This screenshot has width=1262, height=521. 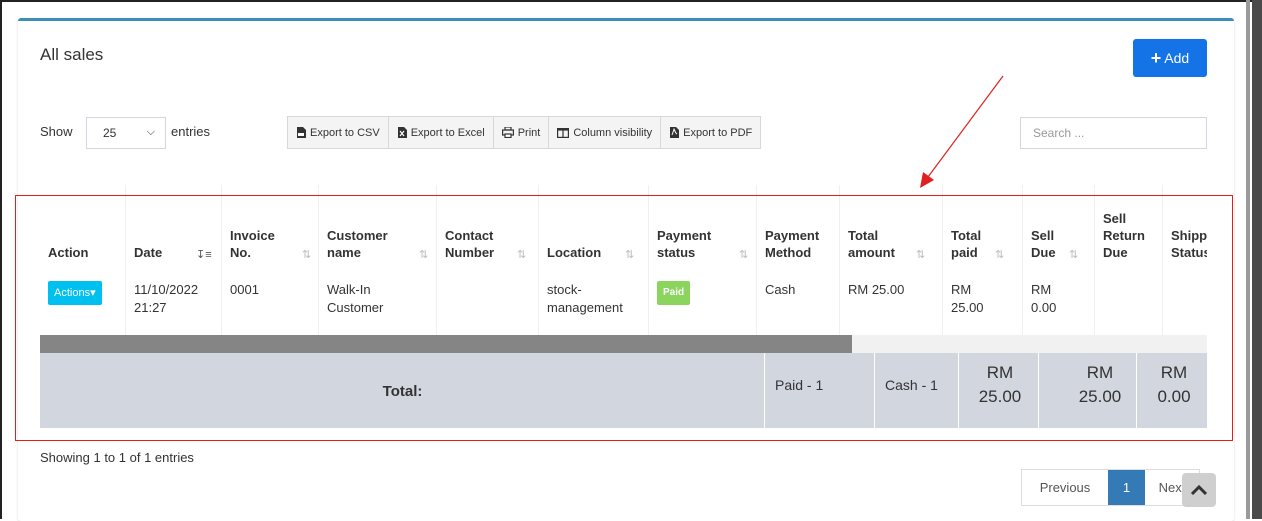 What do you see at coordinates (718, 132) in the screenshot?
I see `export-pdf-label: Export to PDF` at bounding box center [718, 132].